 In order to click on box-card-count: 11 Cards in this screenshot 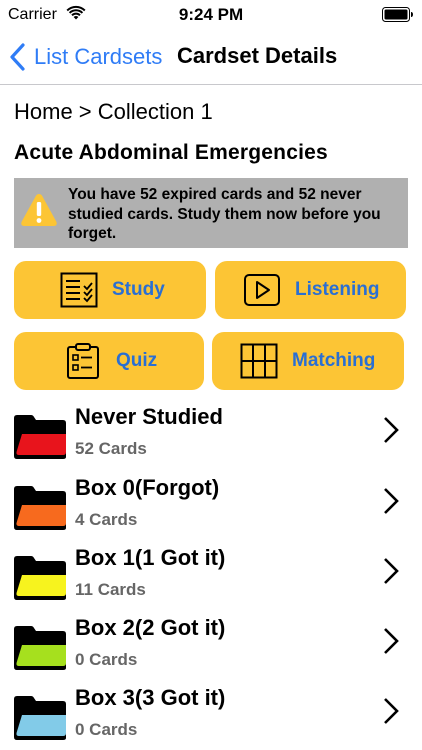, I will do `click(110, 589)`.